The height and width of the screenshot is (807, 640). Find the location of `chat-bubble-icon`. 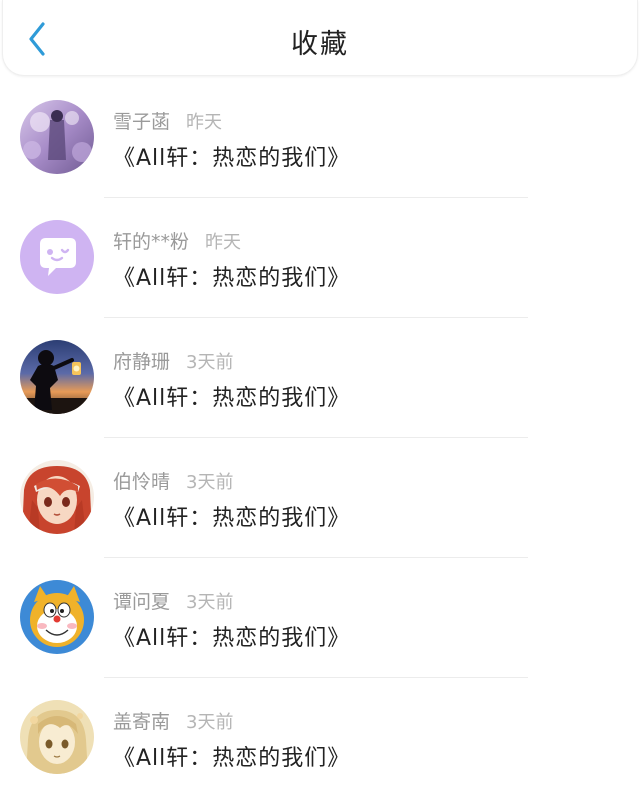

chat-bubble-icon is located at coordinates (57, 257).